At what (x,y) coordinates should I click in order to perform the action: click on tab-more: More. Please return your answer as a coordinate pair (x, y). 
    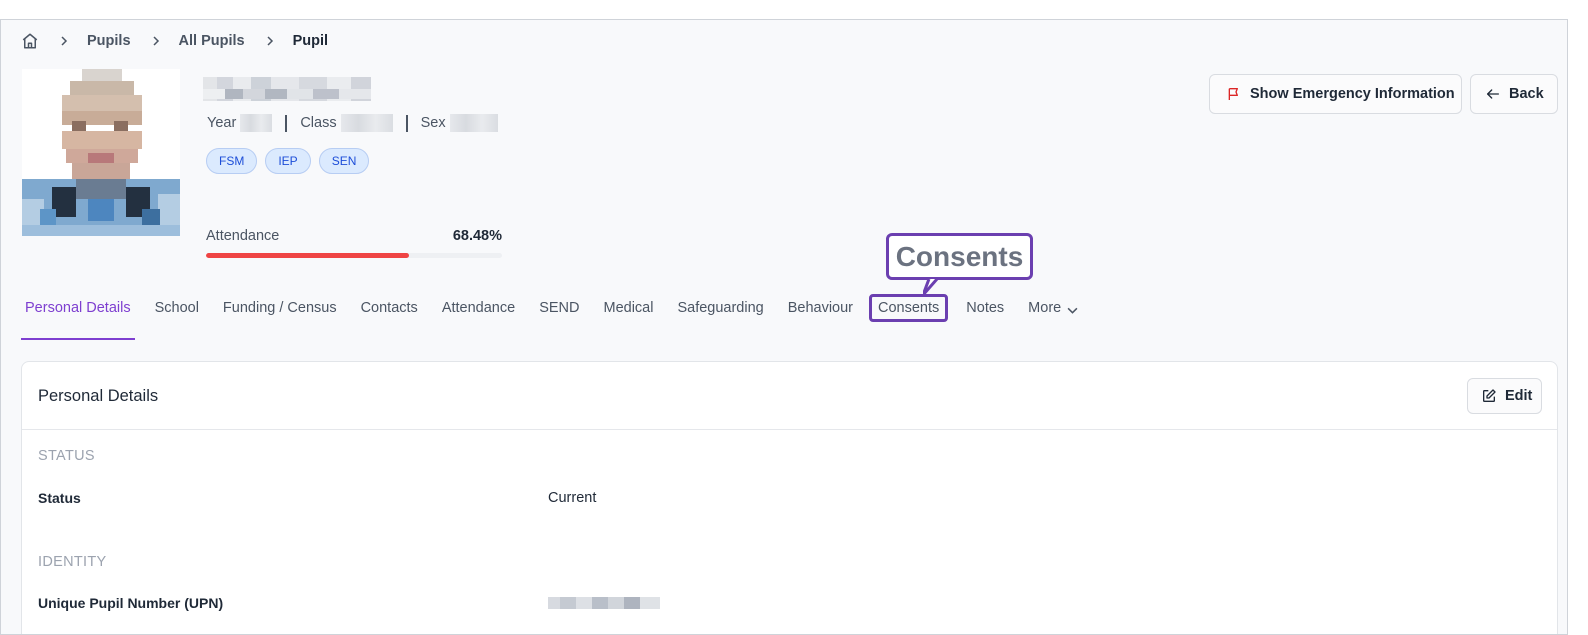
    Looking at the image, I should click on (1053, 314).